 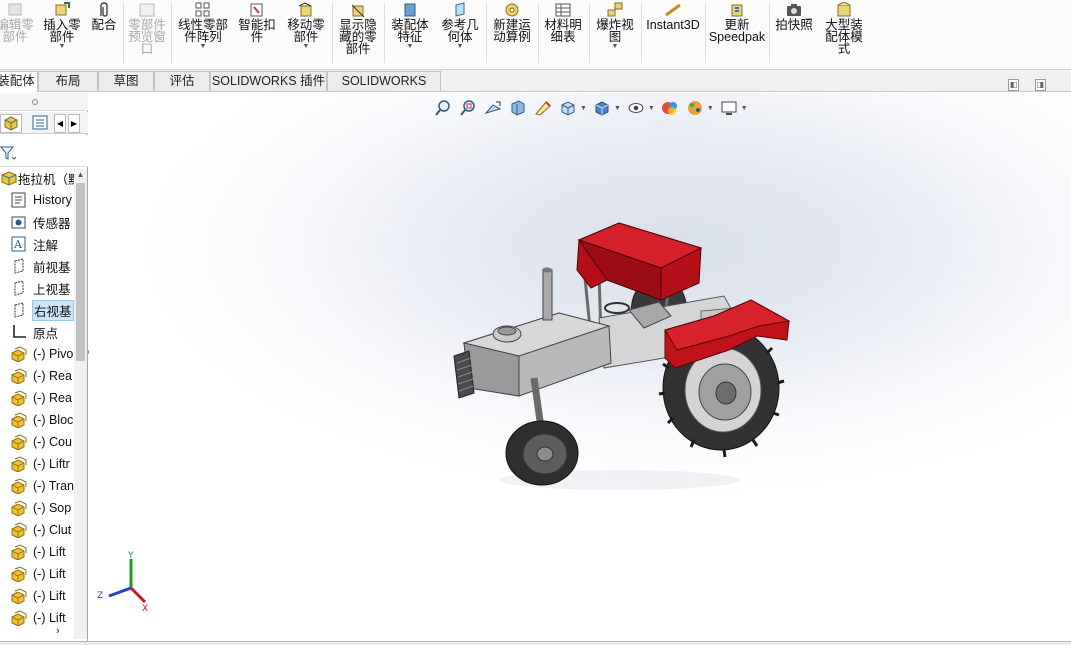 I want to click on restore-right-icon: ◨, so click(x=1040, y=85).